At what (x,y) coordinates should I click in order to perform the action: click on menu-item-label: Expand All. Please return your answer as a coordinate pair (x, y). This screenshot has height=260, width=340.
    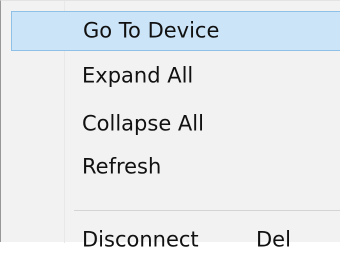
    Looking at the image, I should click on (138, 75).